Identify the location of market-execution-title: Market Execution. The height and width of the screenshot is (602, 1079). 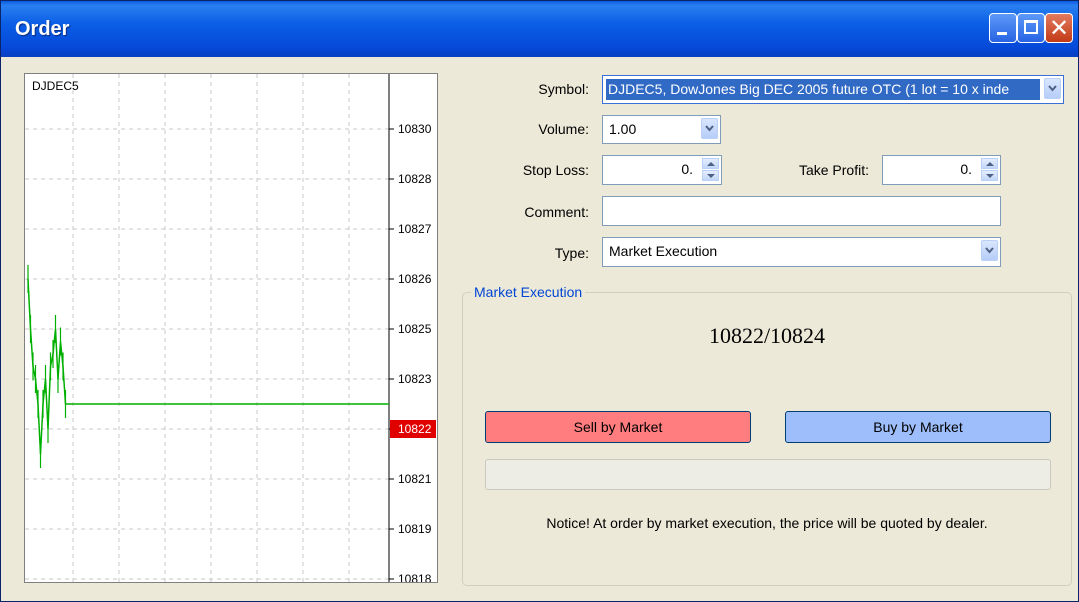
(528, 292).